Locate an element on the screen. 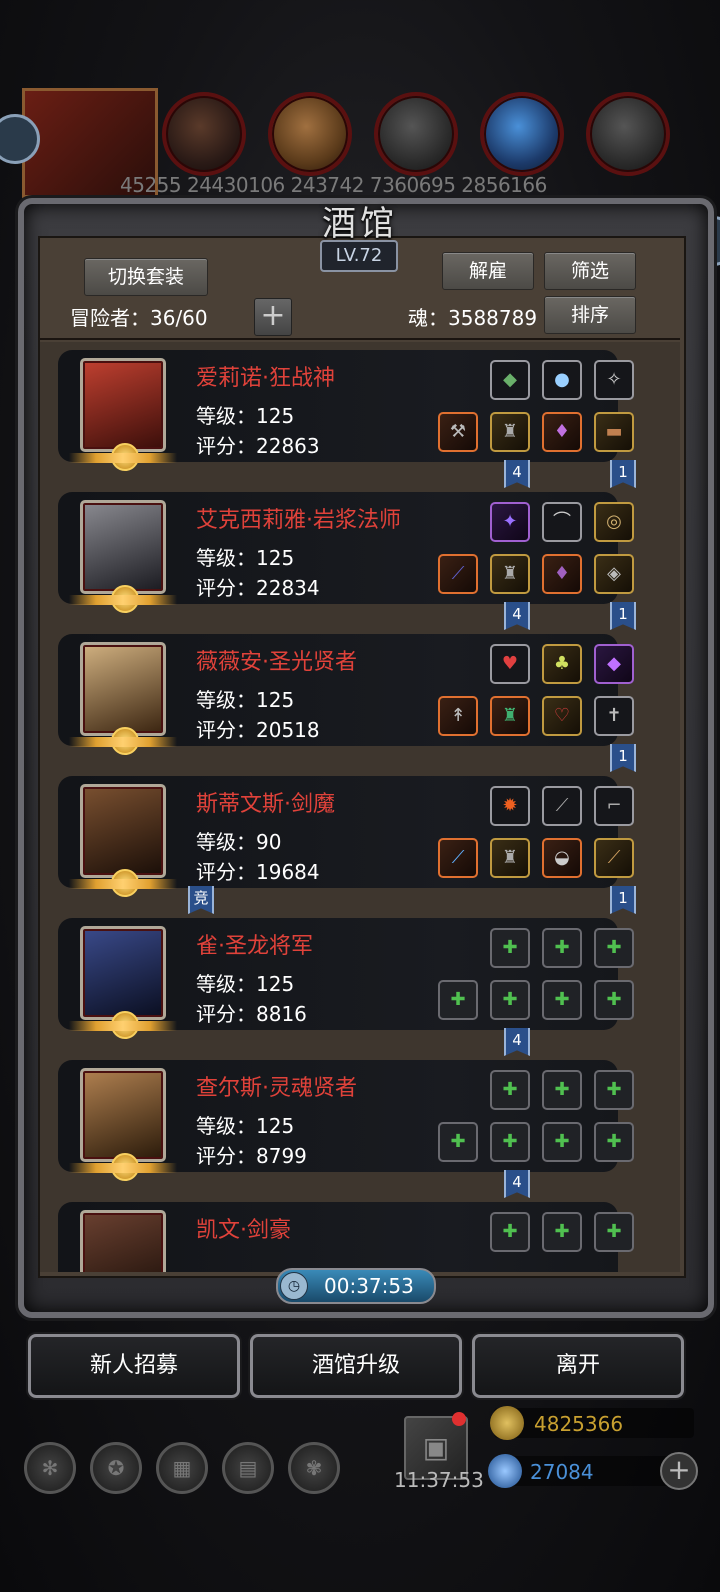 This screenshot has width=720, height=1592. gold-amount: 4825366 is located at coordinates (579, 1424).